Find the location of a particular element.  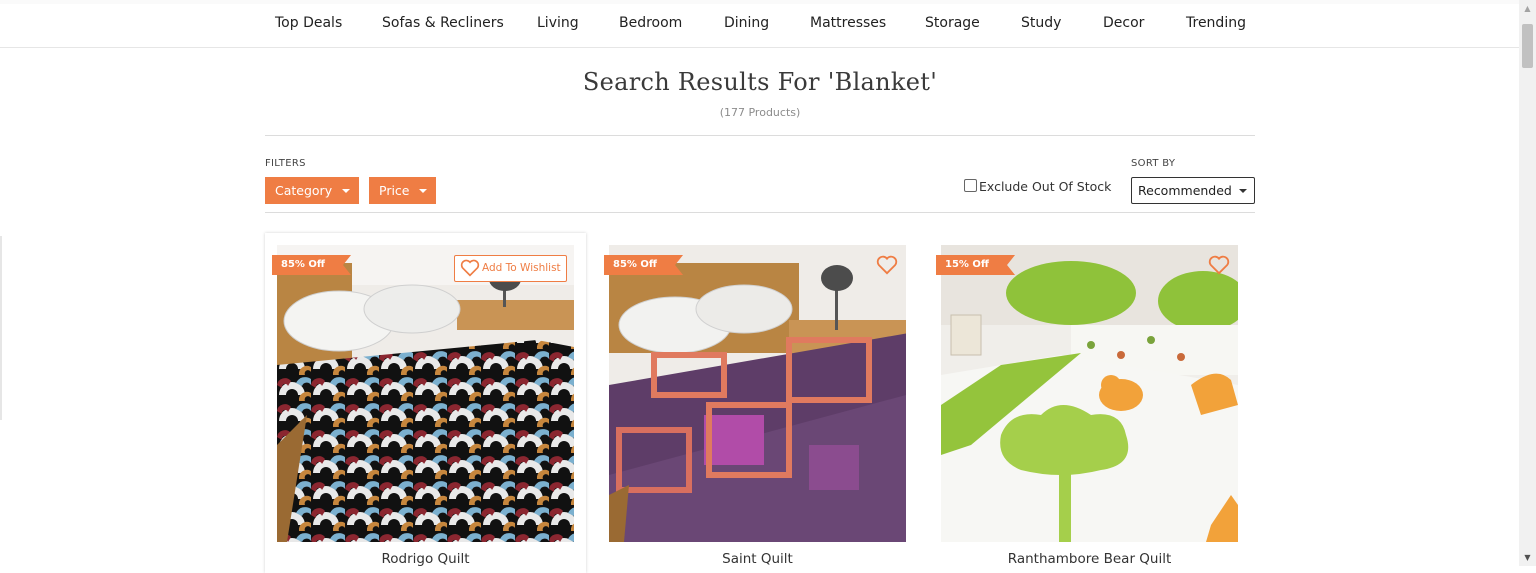

nav-item-sofas-recliners: Sofas & Recliners is located at coordinates (443, 23).